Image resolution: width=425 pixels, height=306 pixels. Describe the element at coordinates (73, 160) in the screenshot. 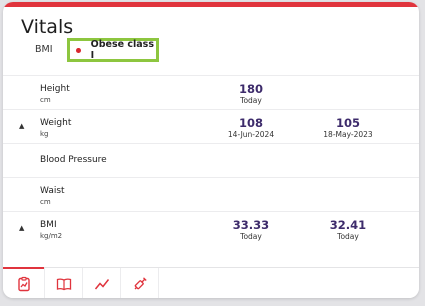

I see `vital-name: Blood Pressure` at that location.